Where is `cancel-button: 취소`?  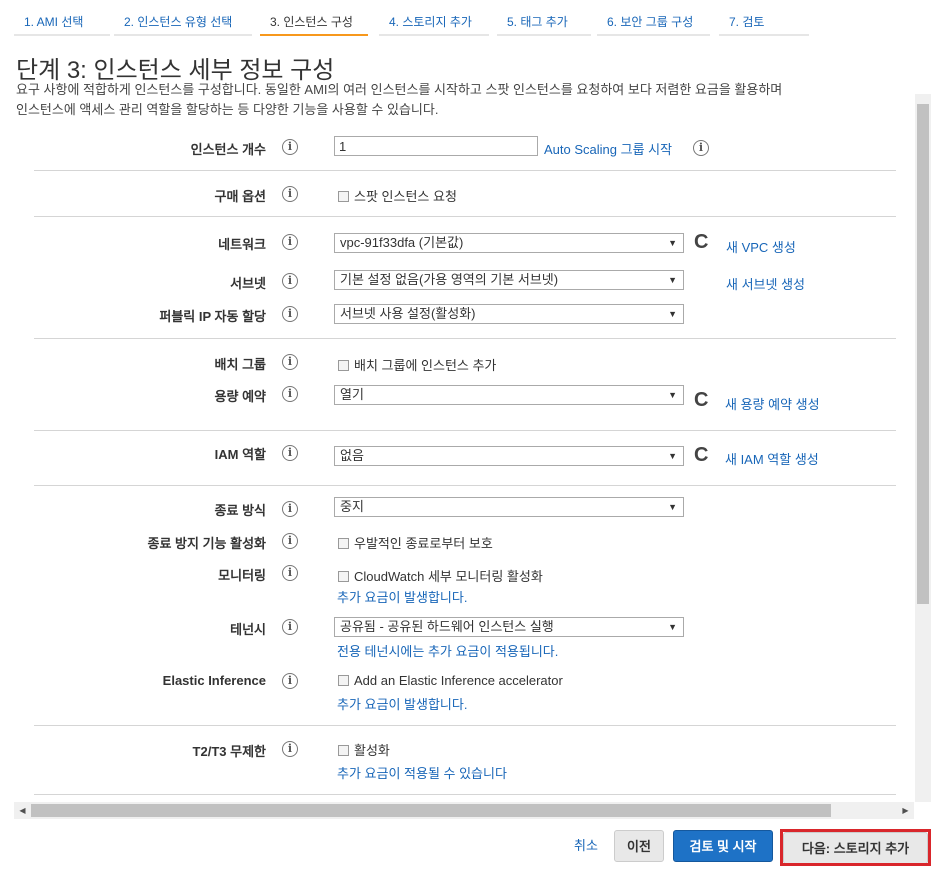
cancel-button: 취소 is located at coordinates (586, 846).